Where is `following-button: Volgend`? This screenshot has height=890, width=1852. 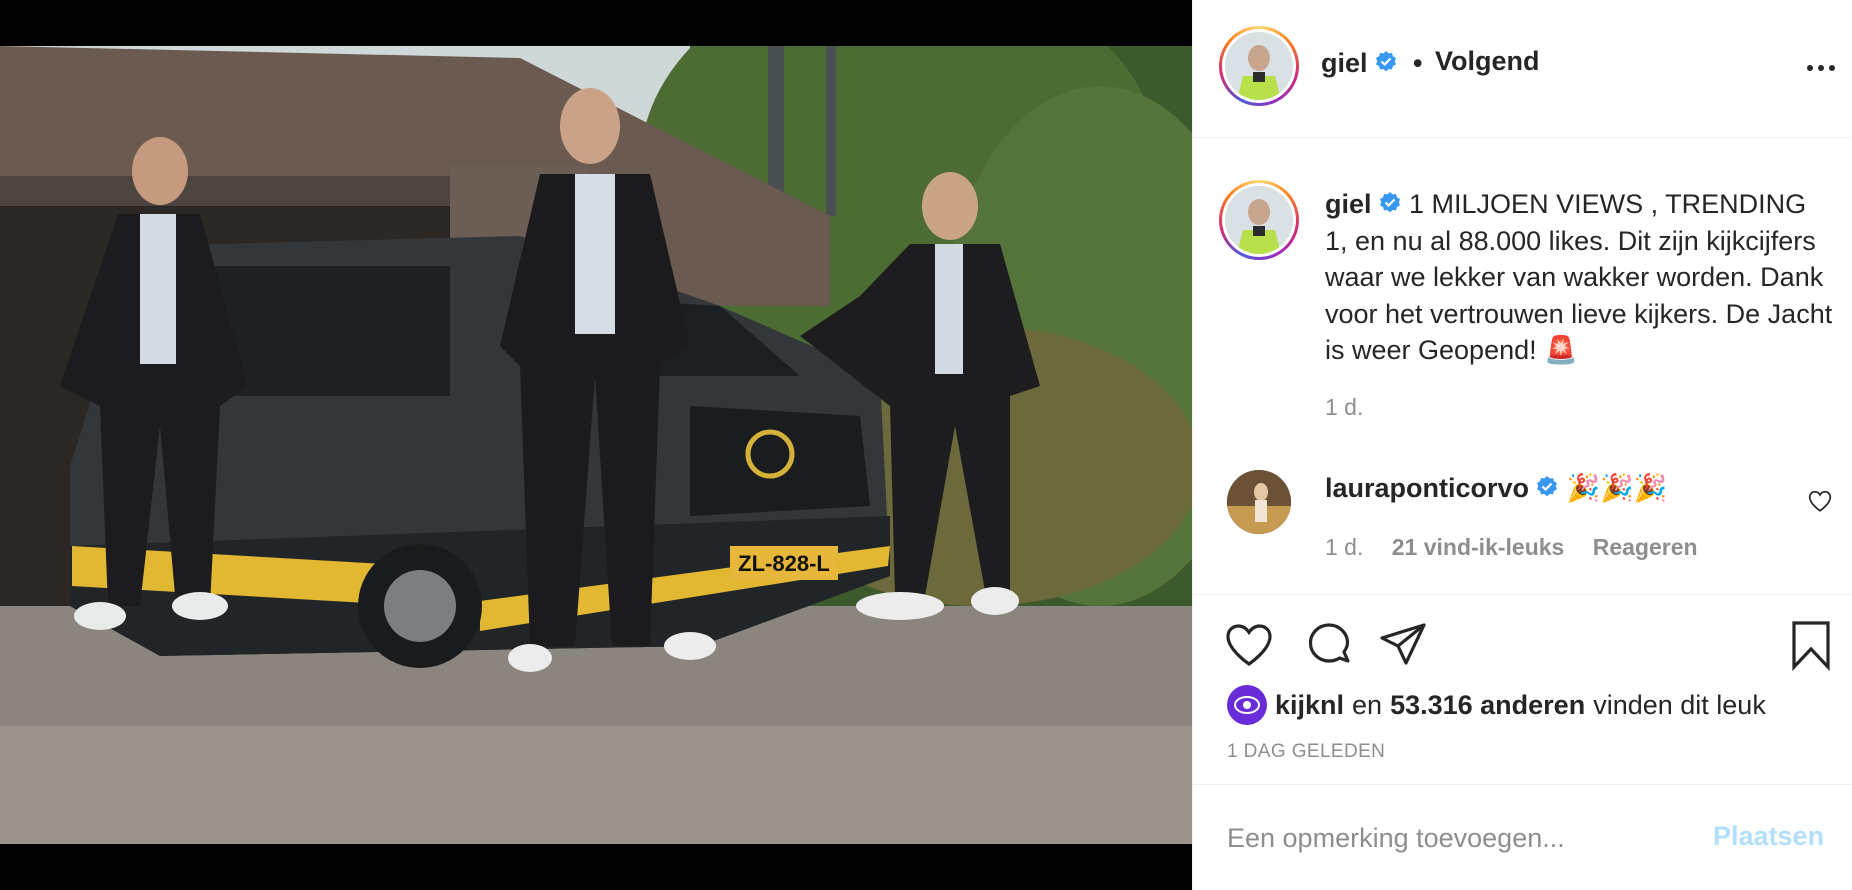
following-button: Volgend is located at coordinates (1487, 61).